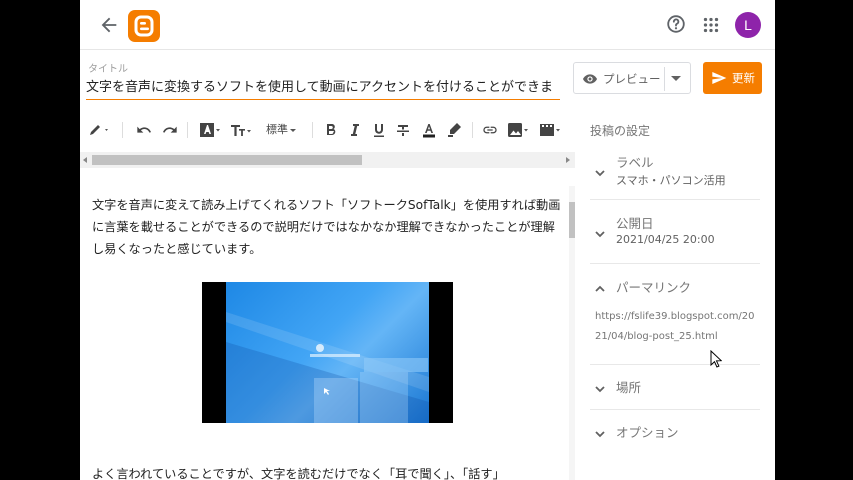  I want to click on date-title: 公開日, so click(635, 223).